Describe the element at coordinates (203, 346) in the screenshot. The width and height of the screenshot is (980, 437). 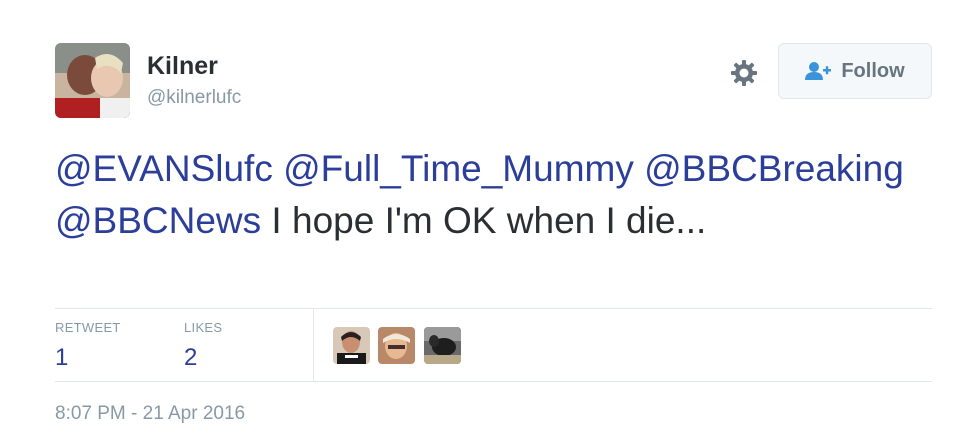
I see `likes-stat: LIKES 2` at that location.